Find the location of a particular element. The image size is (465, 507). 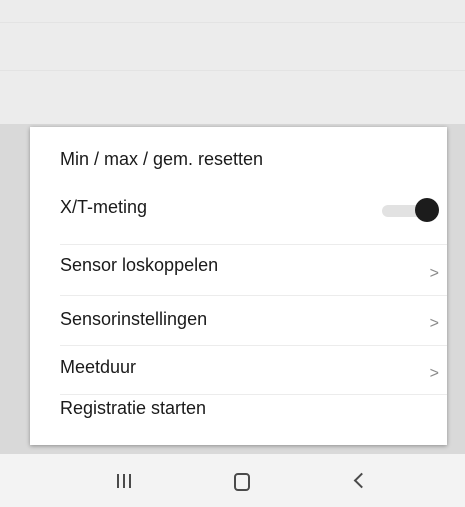

menu-item-measurement-duration: Meetduur > is located at coordinates (238, 371).